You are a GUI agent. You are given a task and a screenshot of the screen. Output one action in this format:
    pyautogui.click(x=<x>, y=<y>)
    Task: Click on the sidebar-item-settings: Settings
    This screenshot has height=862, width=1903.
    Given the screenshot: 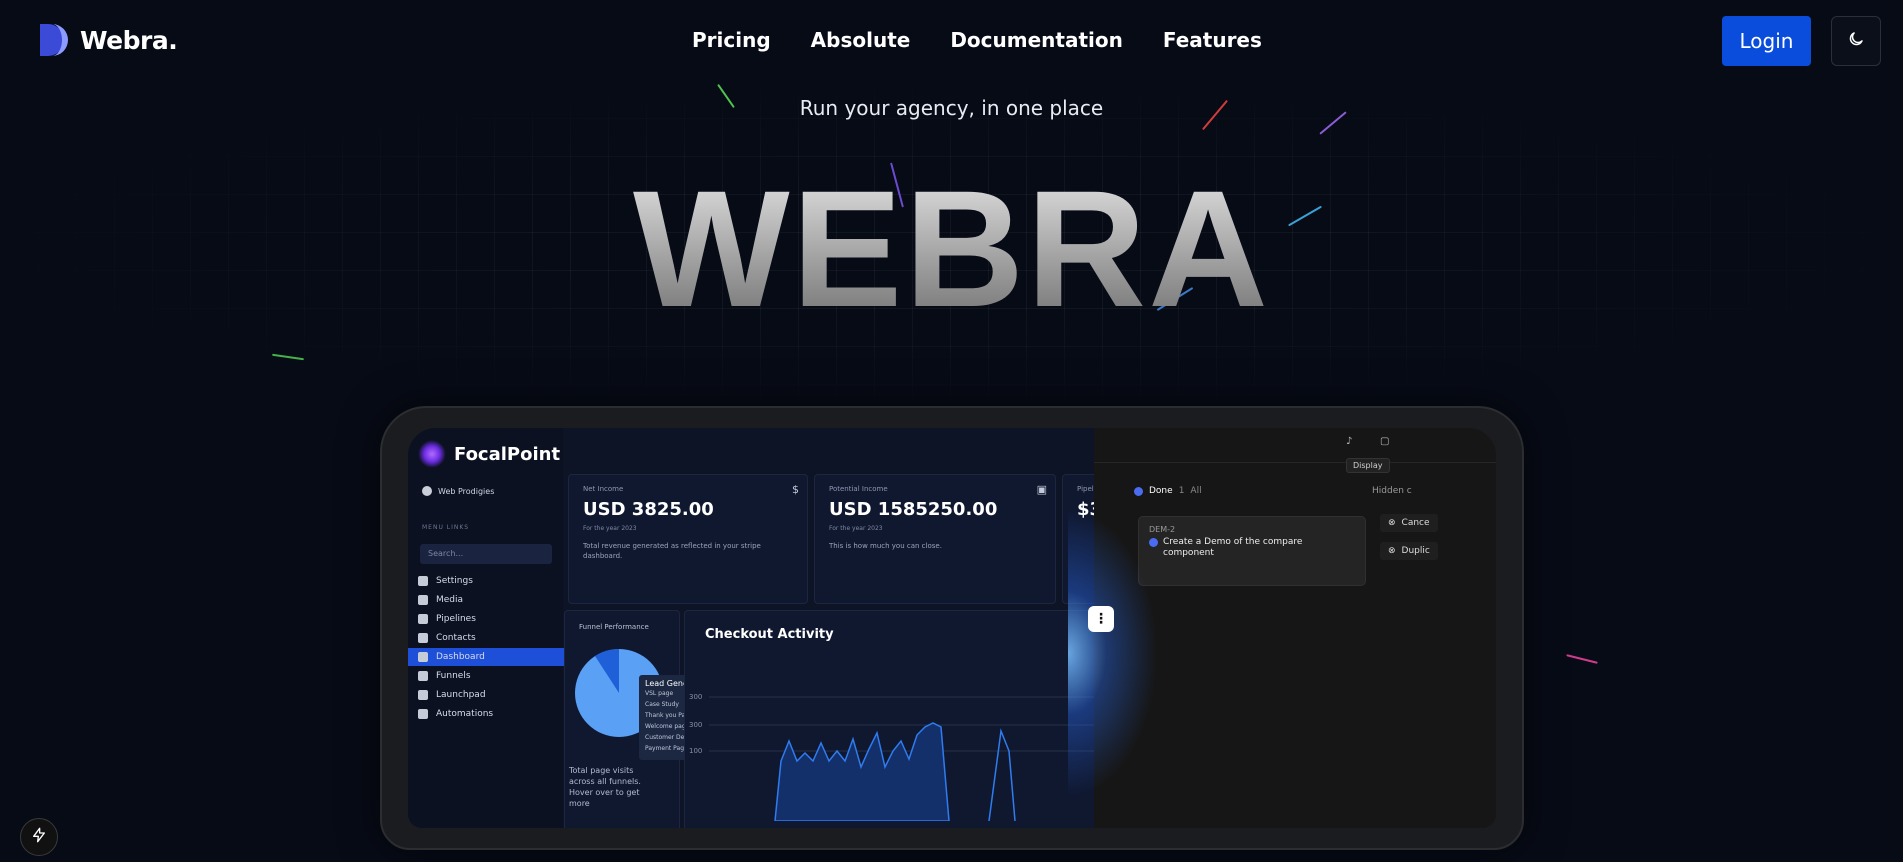 What is the action you would take?
    pyautogui.click(x=486, y=581)
    